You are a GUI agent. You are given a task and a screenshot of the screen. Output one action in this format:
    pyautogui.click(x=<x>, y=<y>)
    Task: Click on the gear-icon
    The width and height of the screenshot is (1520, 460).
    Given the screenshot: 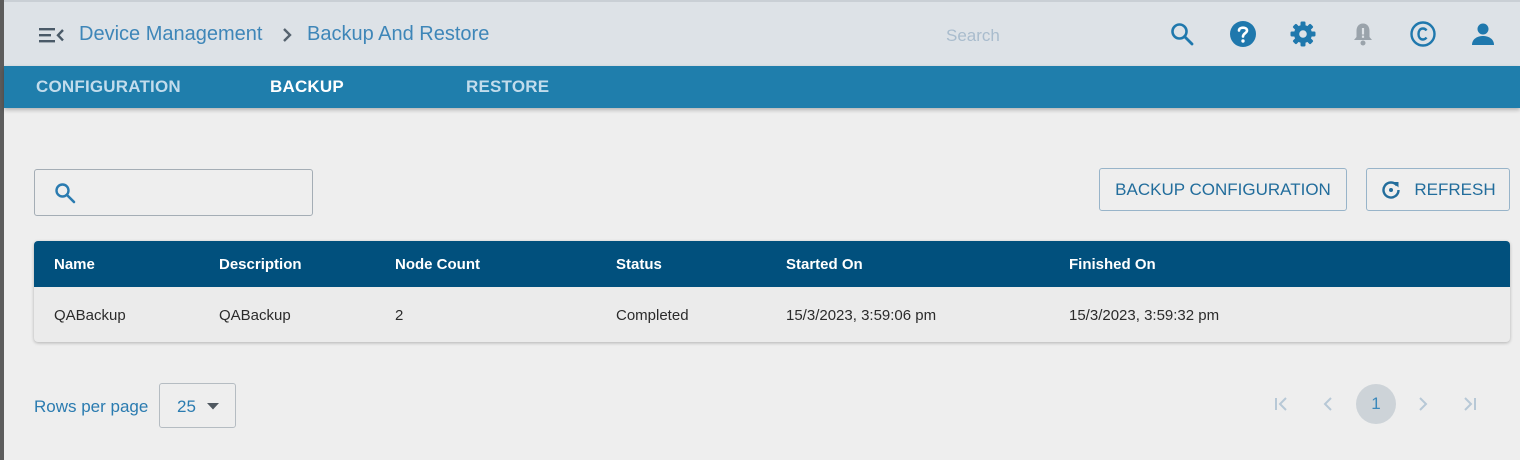 What is the action you would take?
    pyautogui.click(x=1303, y=34)
    